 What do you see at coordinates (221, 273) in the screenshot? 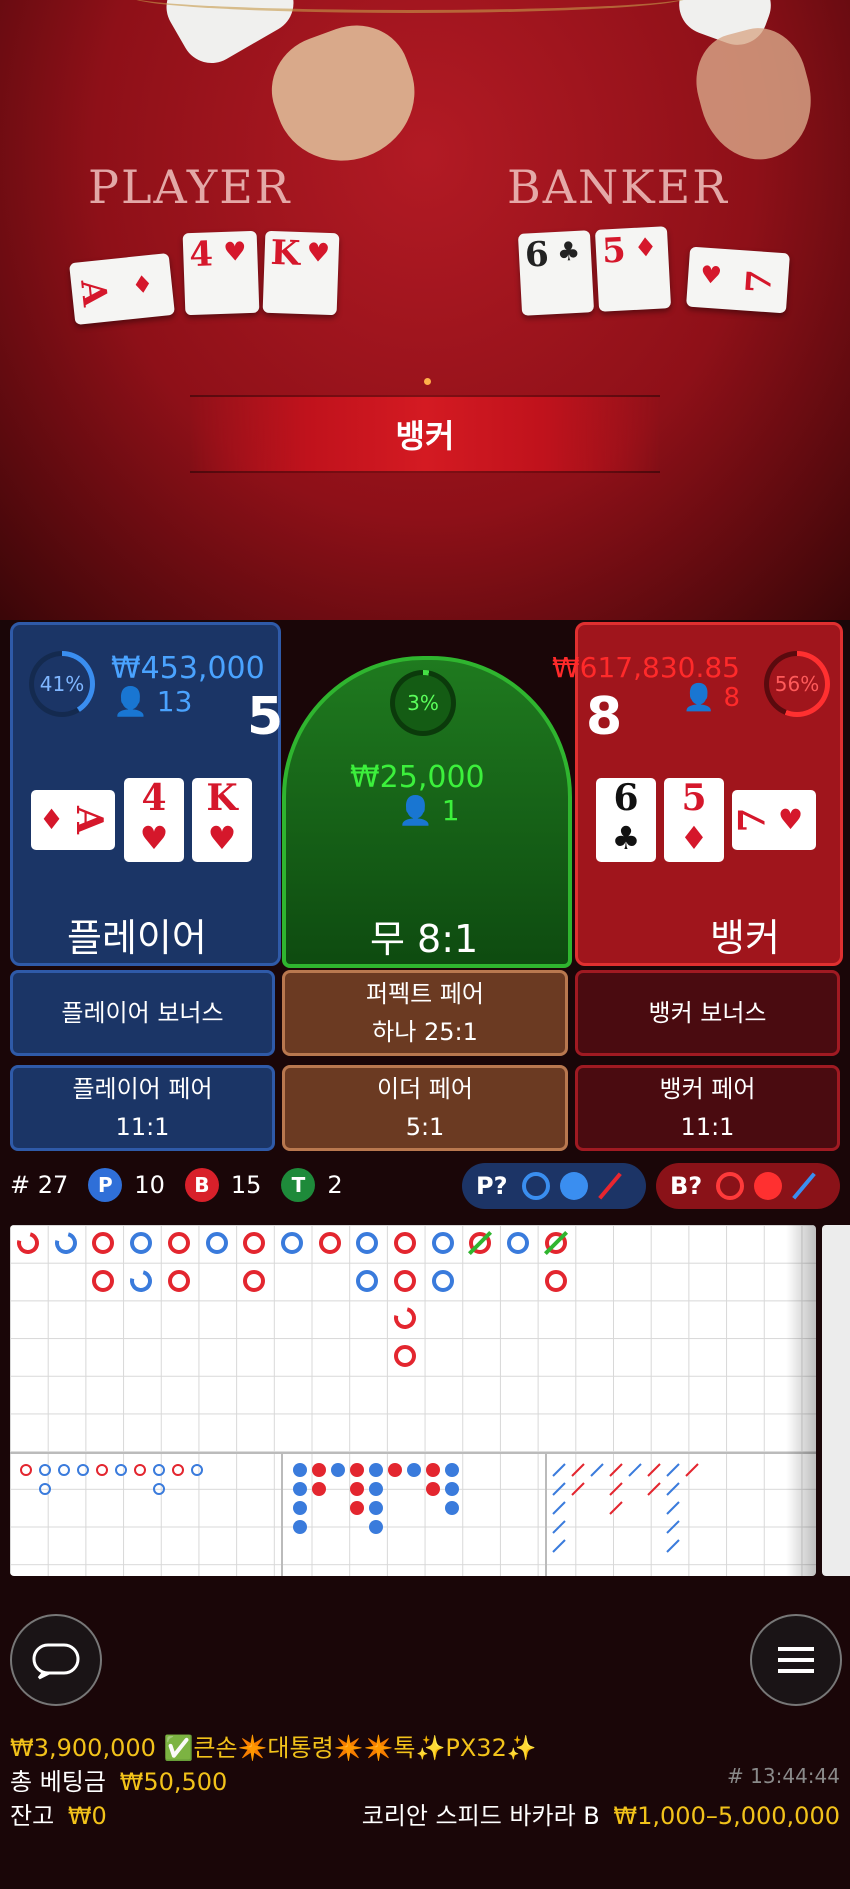
I see `table-player-card-2: 4 ♥` at bounding box center [221, 273].